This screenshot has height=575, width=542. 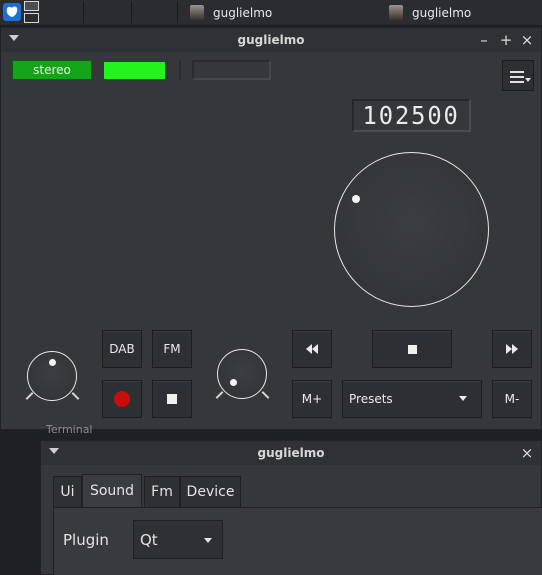 What do you see at coordinates (32, 12) in the screenshot?
I see `virtual-desktop-pager` at bounding box center [32, 12].